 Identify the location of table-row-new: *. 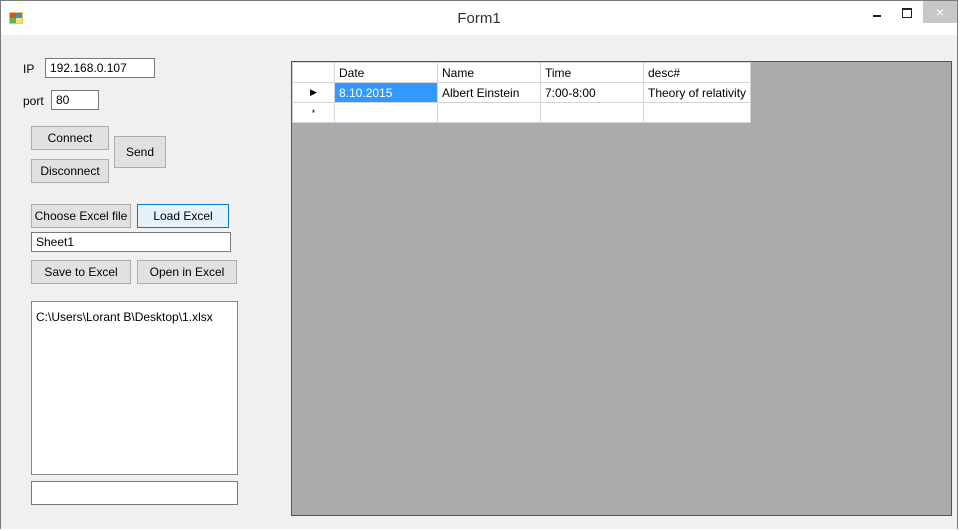
(522, 112).